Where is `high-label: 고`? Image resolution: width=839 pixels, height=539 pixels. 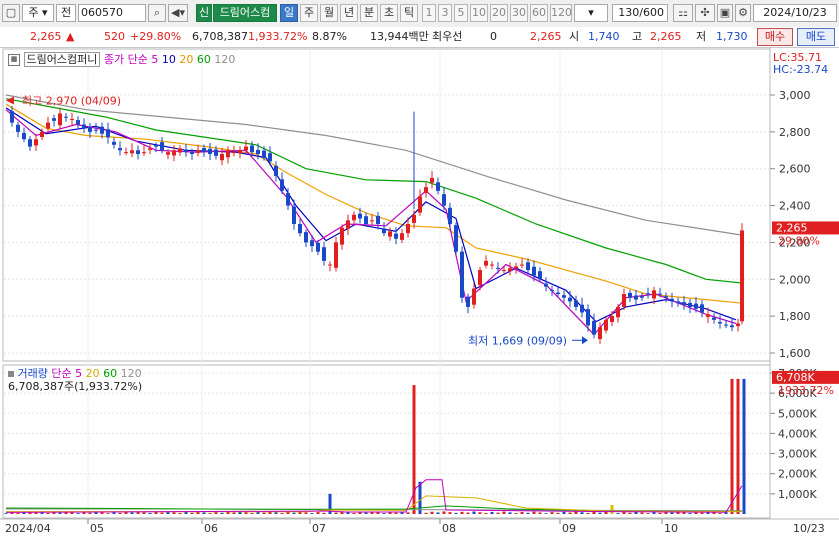
high-label: 고 is located at coordinates (637, 36).